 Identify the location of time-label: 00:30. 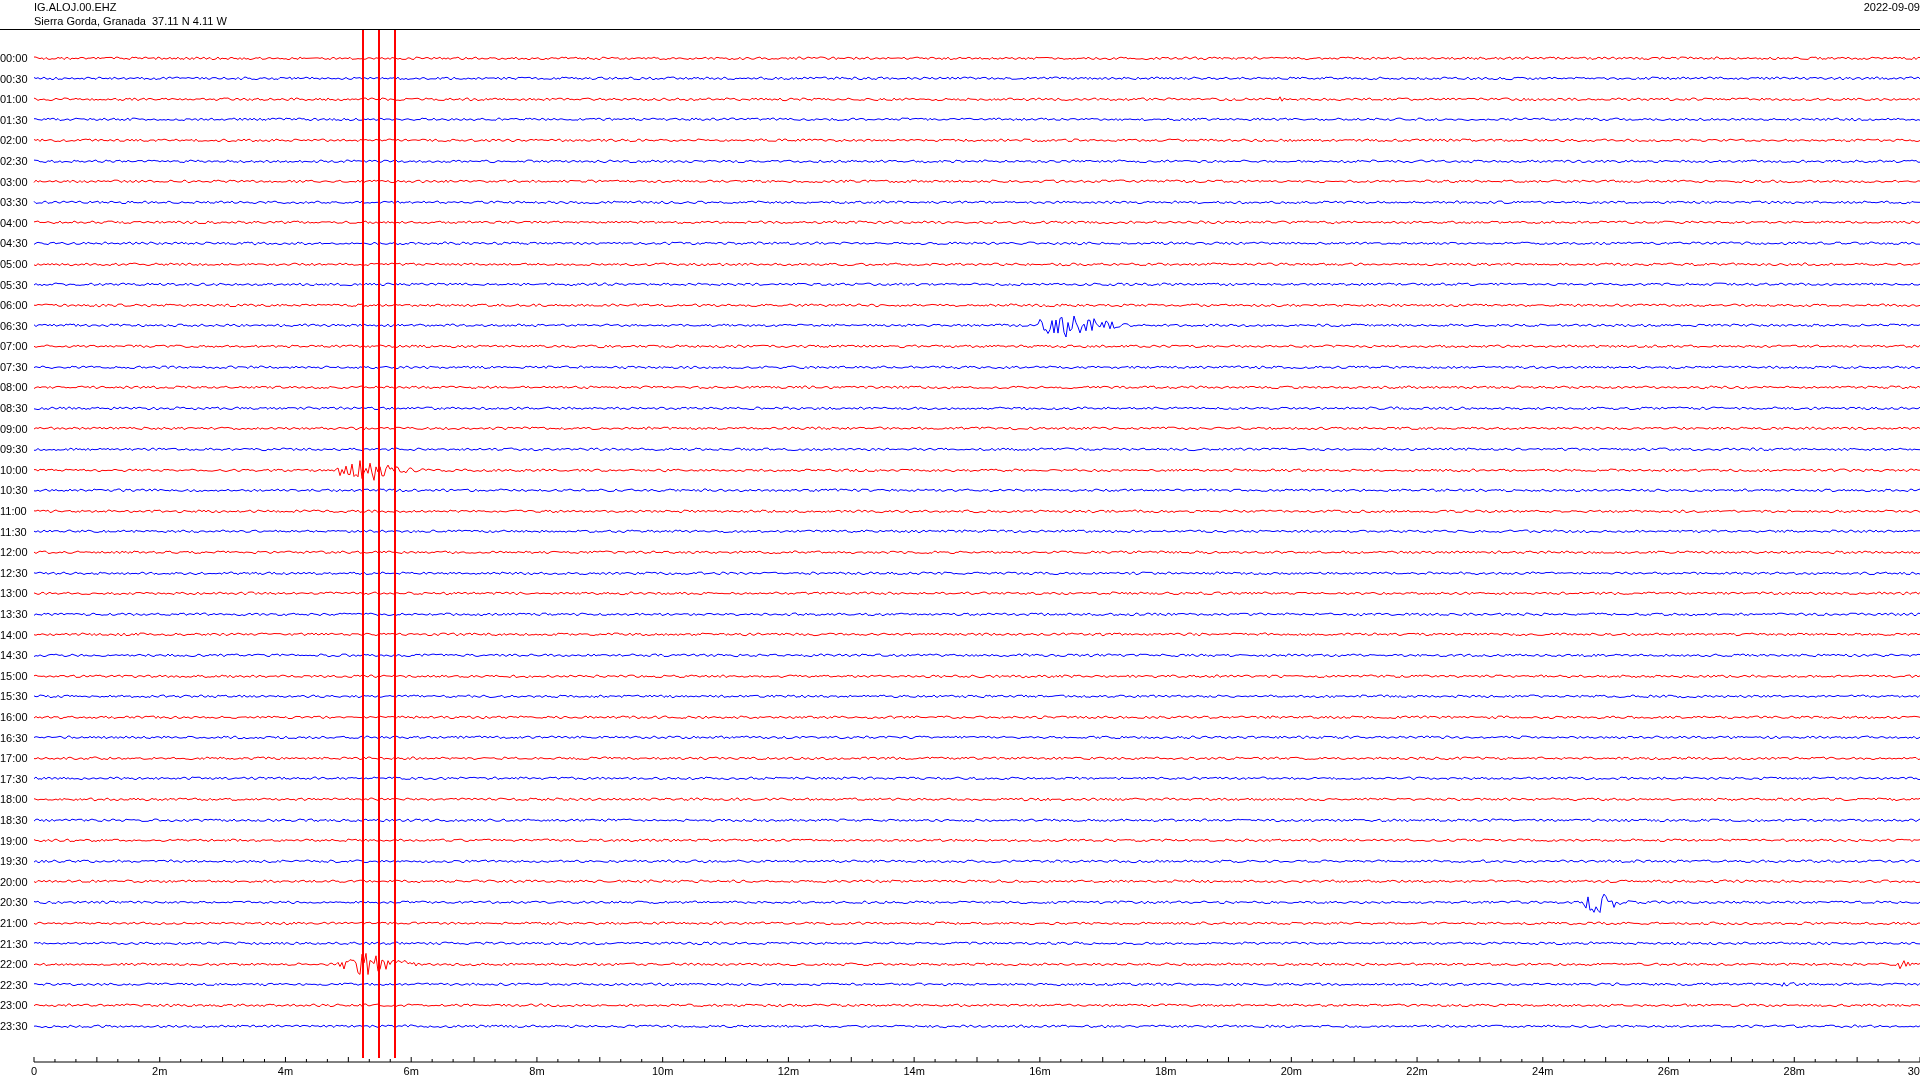
(14, 78).